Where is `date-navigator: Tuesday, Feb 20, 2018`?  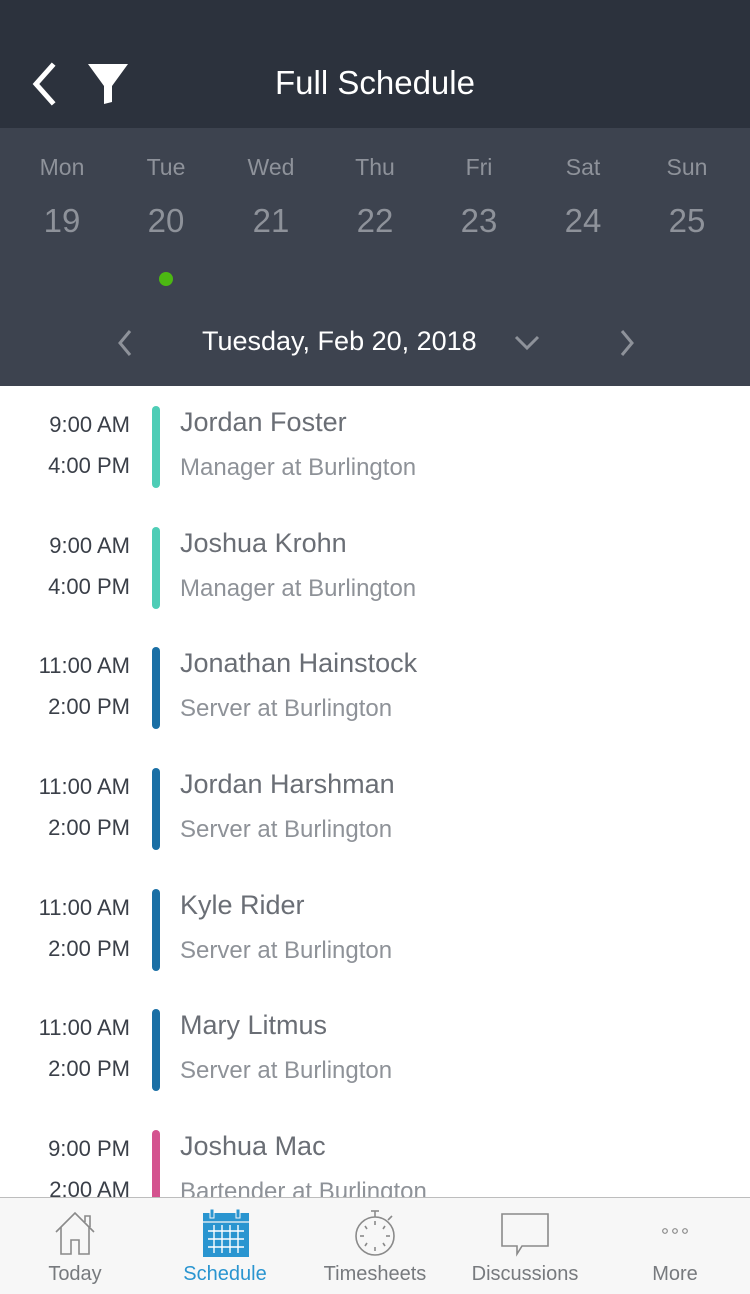
date-navigator: Tuesday, Feb 20, 2018 is located at coordinates (375, 343).